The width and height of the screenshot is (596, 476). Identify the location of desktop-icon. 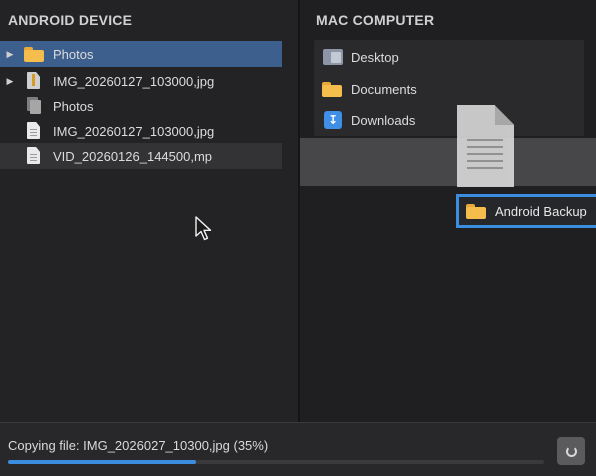
(333, 57).